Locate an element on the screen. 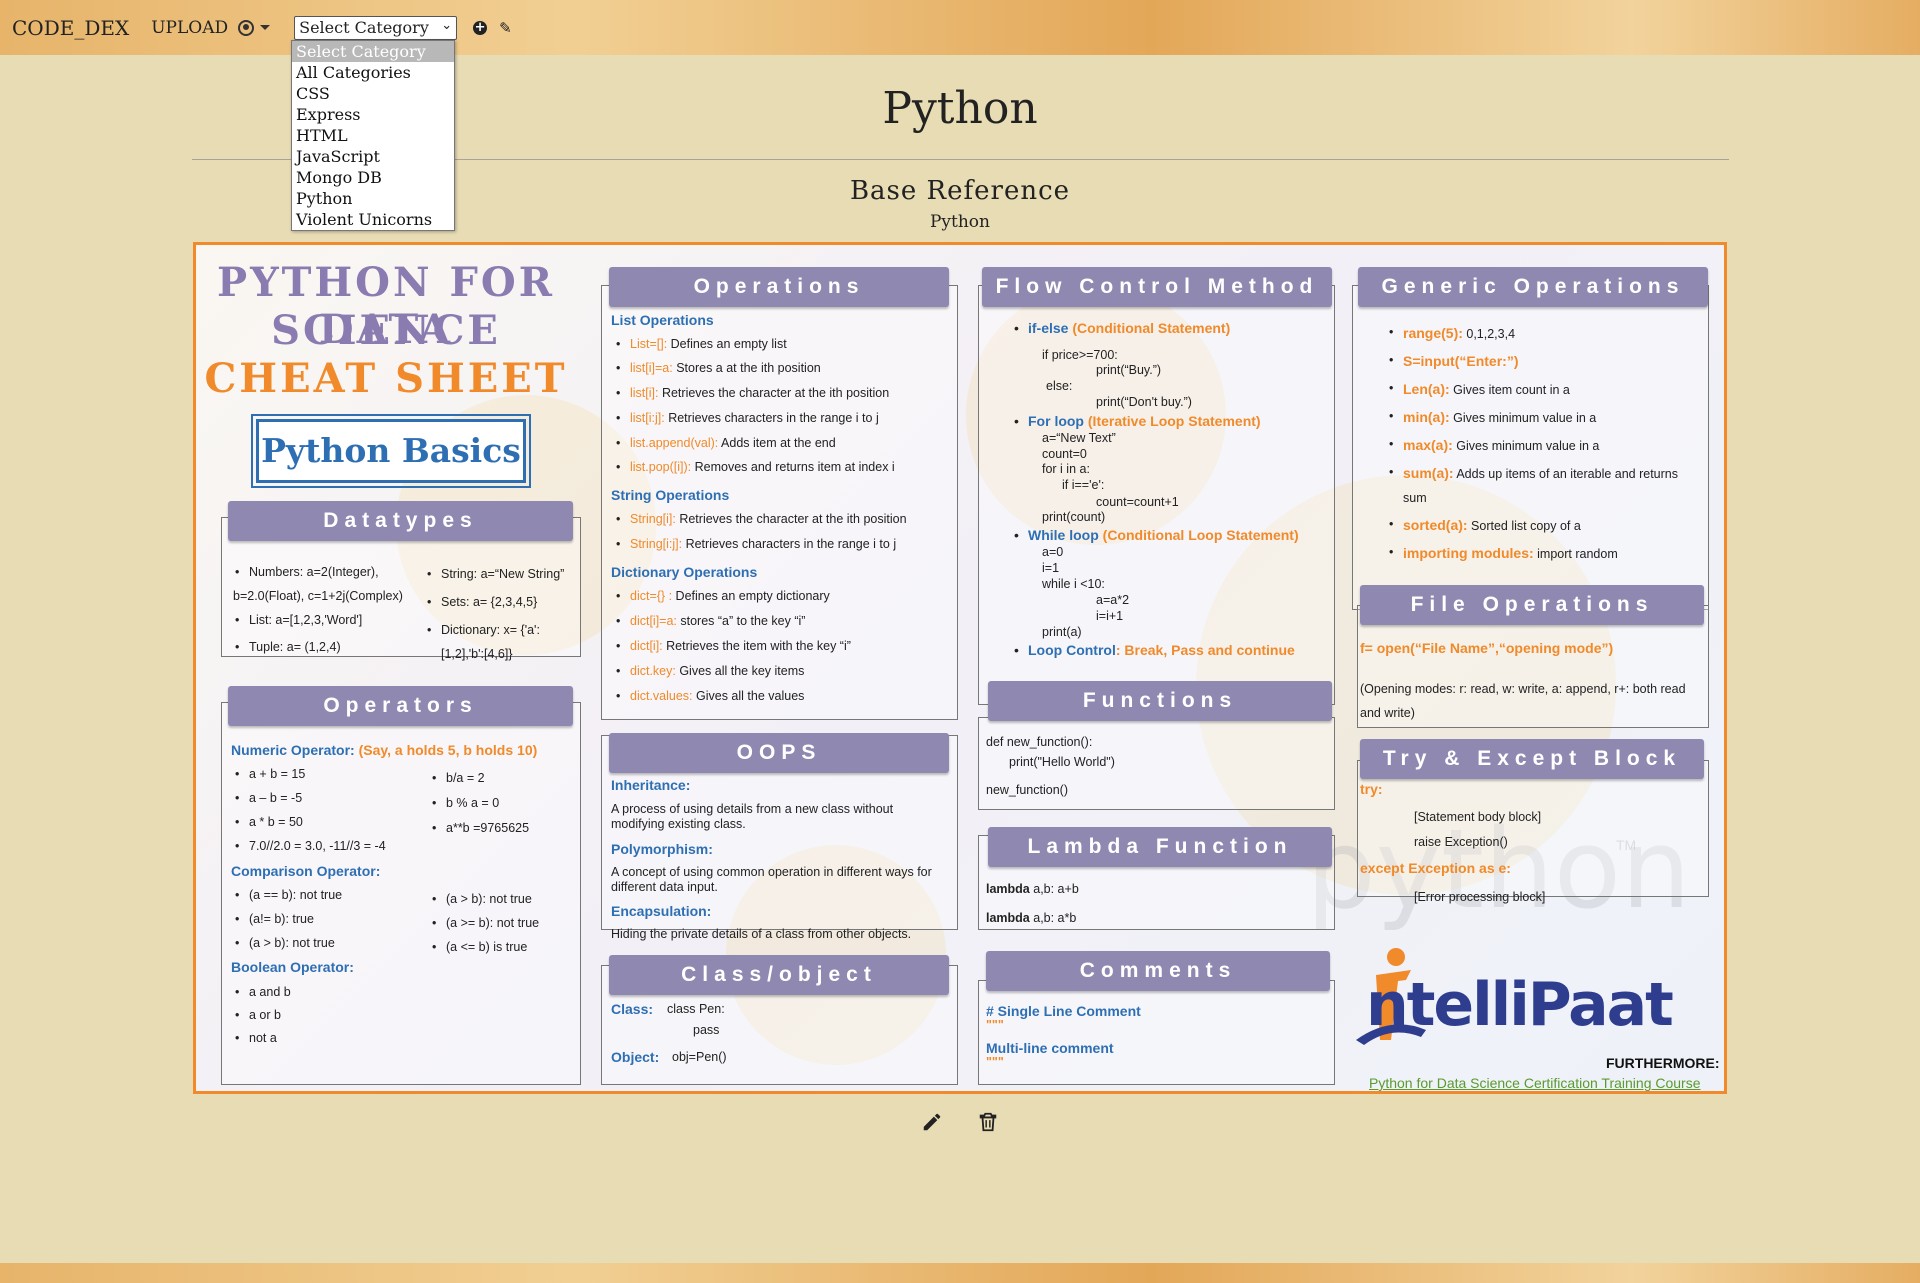  operator-item: a or b is located at coordinates (258, 1015).